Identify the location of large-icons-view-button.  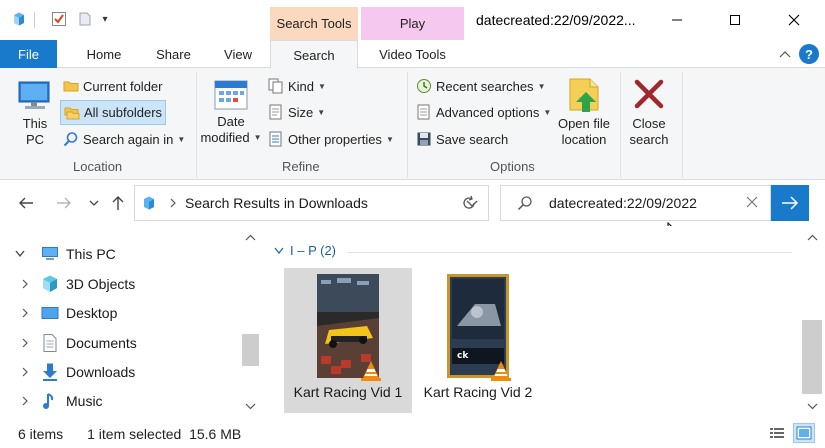
(804, 433).